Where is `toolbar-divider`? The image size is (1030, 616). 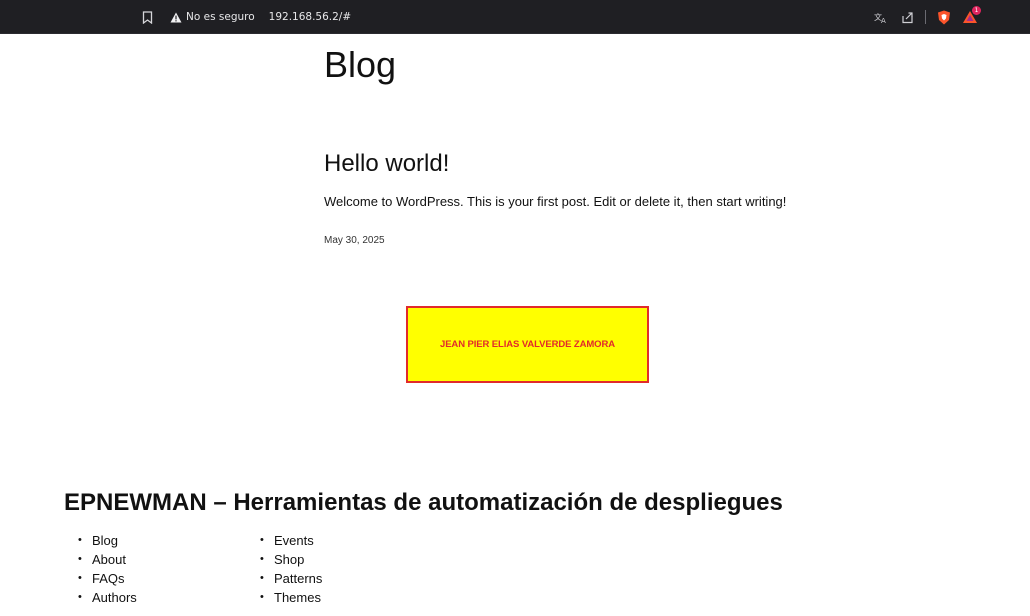 toolbar-divider is located at coordinates (925, 17).